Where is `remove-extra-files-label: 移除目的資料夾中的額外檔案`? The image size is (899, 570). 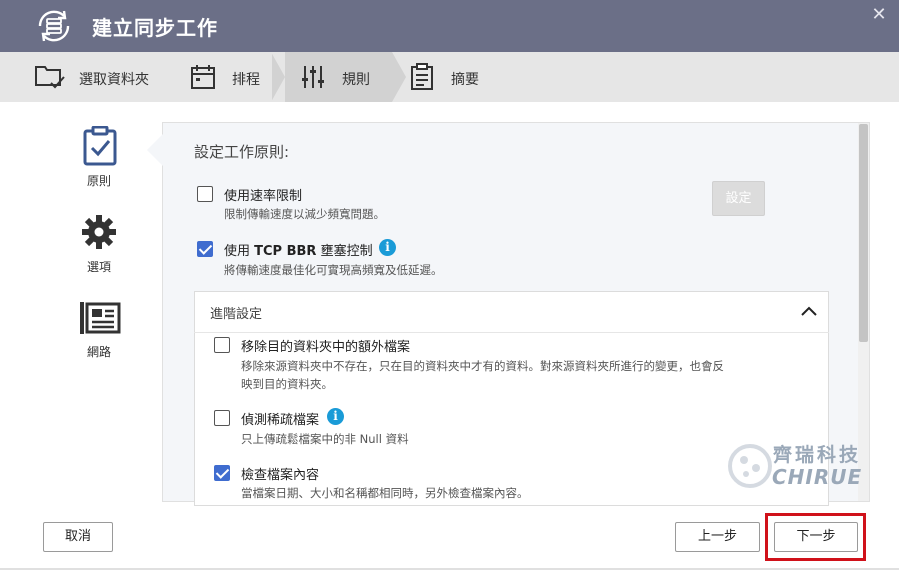
remove-extra-files-label: 移除目的資料夾中的額外檔案 is located at coordinates (326, 347).